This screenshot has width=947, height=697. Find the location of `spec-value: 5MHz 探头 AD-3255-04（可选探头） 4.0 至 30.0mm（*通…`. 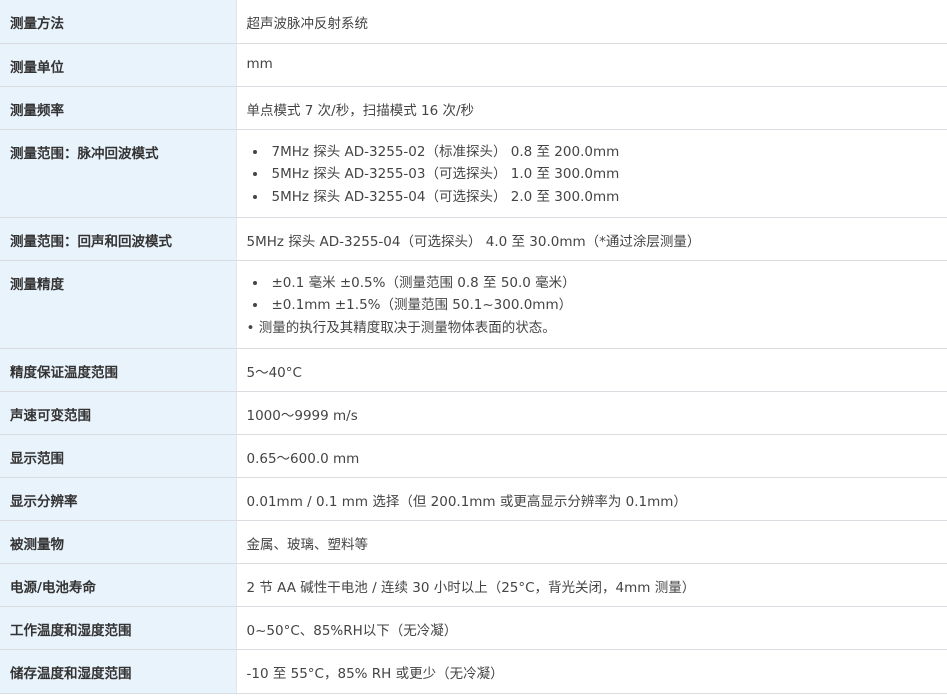

spec-value: 5MHz 探头 AD-3255-04（可选探头） 4.0 至 30.0mm（*通… is located at coordinates (591, 238).